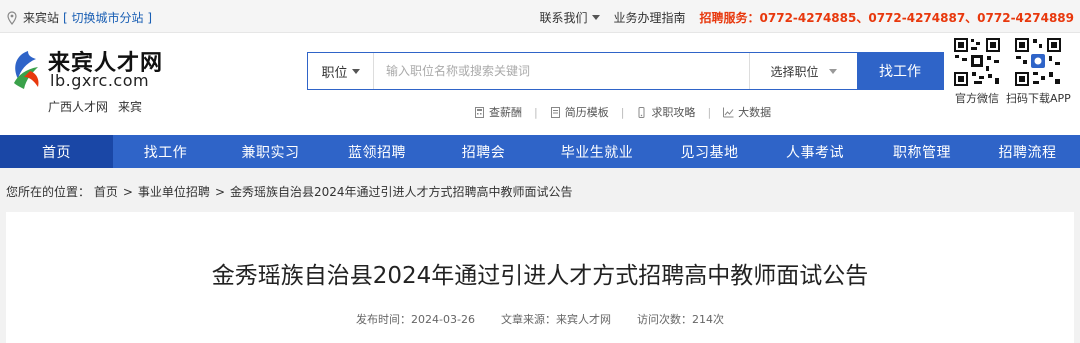  Describe the element at coordinates (334, 73) in the screenshot. I see `search-category-label: 职位` at that location.